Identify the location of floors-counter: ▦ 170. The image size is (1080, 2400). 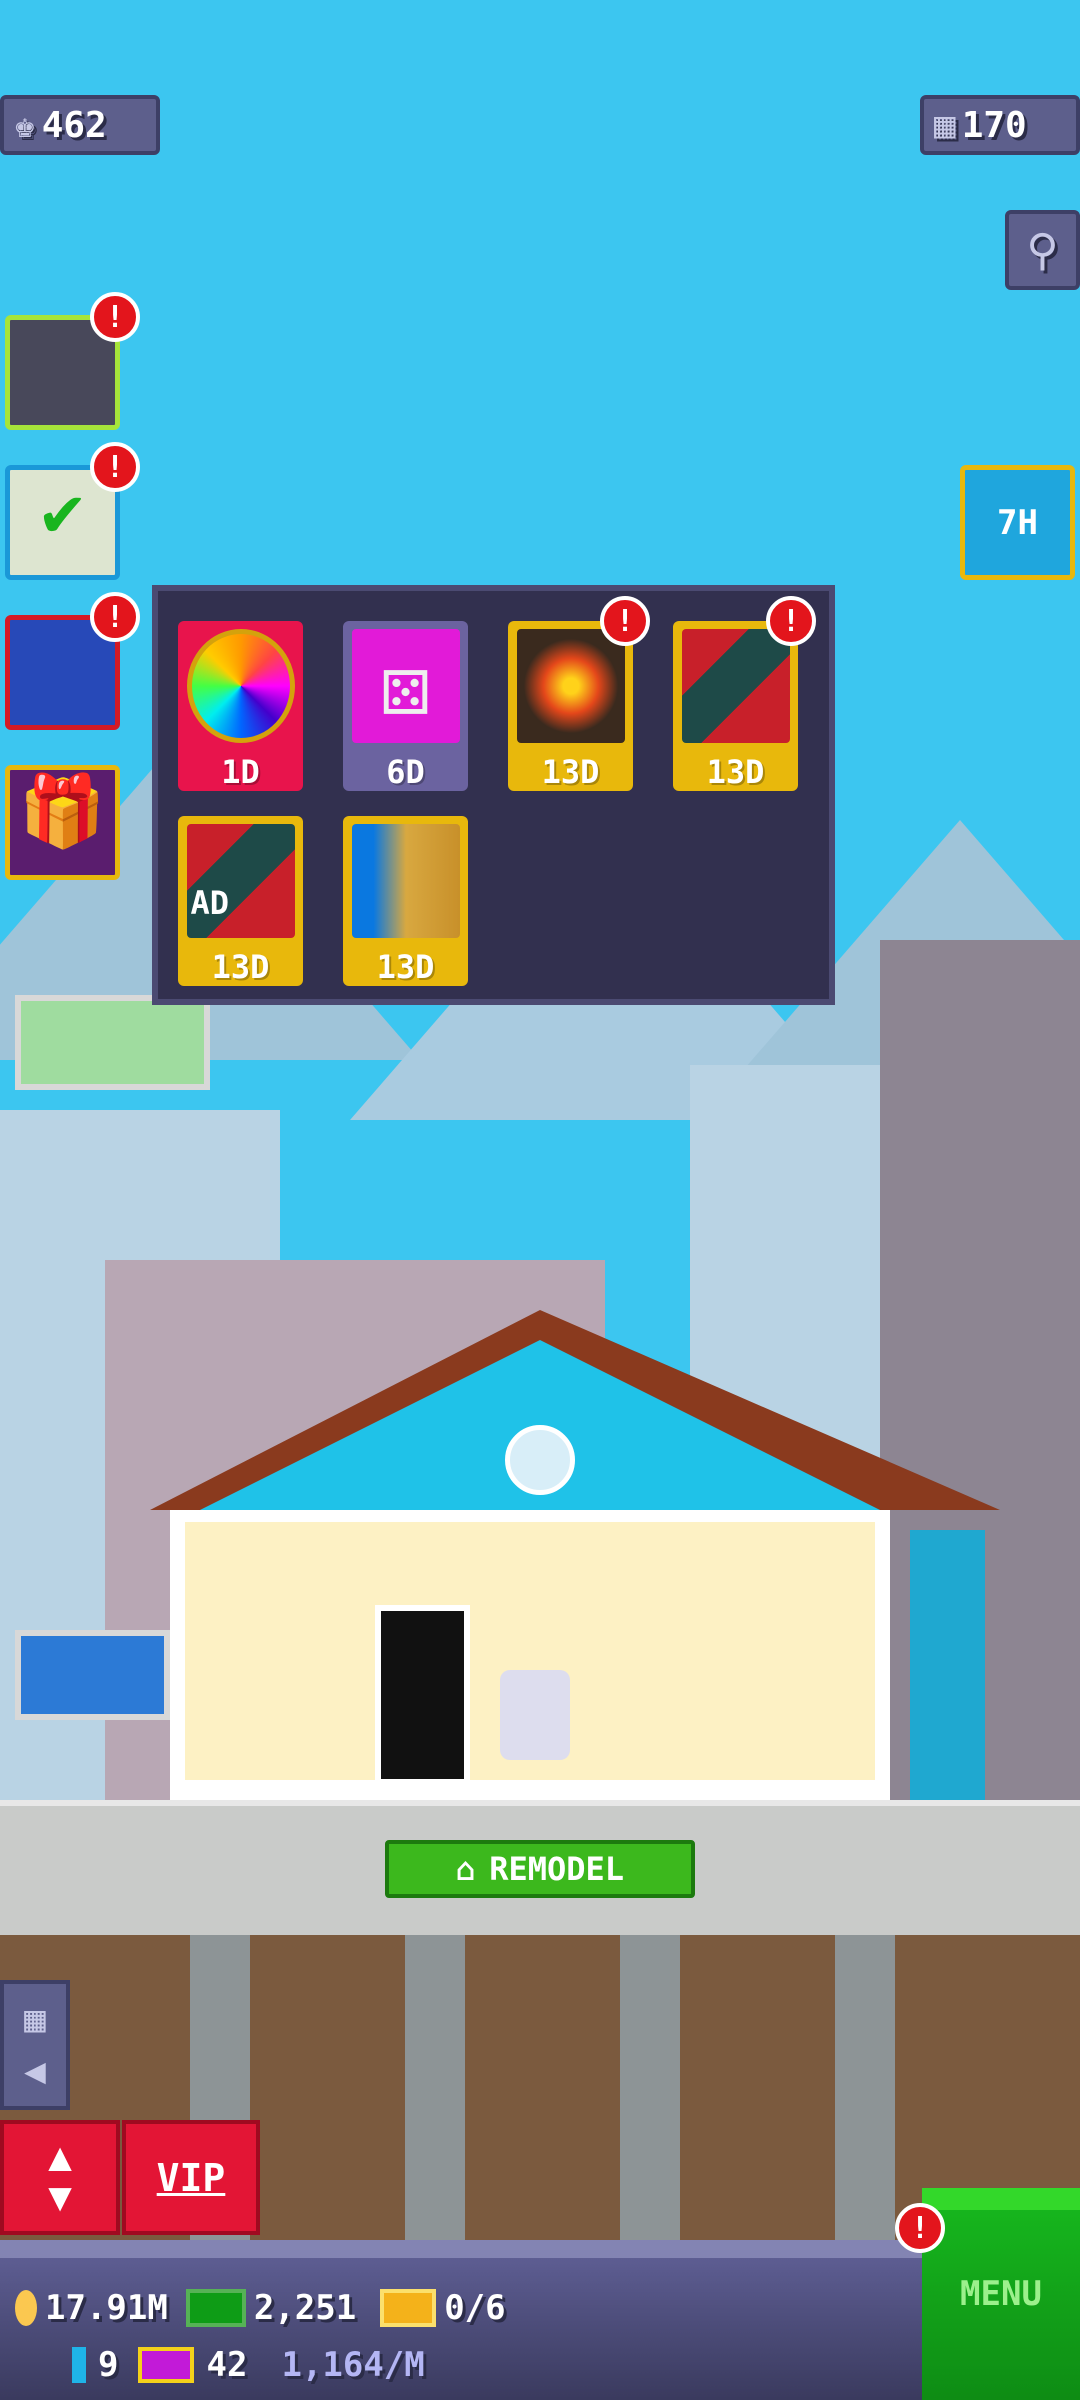
(1000, 125).